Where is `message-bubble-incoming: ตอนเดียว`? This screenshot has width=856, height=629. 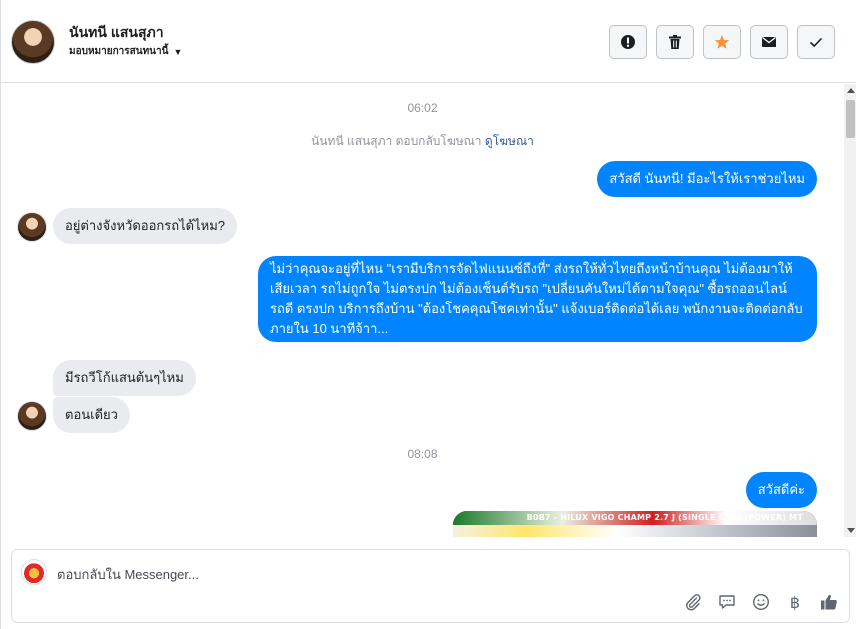
message-bubble-incoming: ตอนเดียว is located at coordinates (91, 415).